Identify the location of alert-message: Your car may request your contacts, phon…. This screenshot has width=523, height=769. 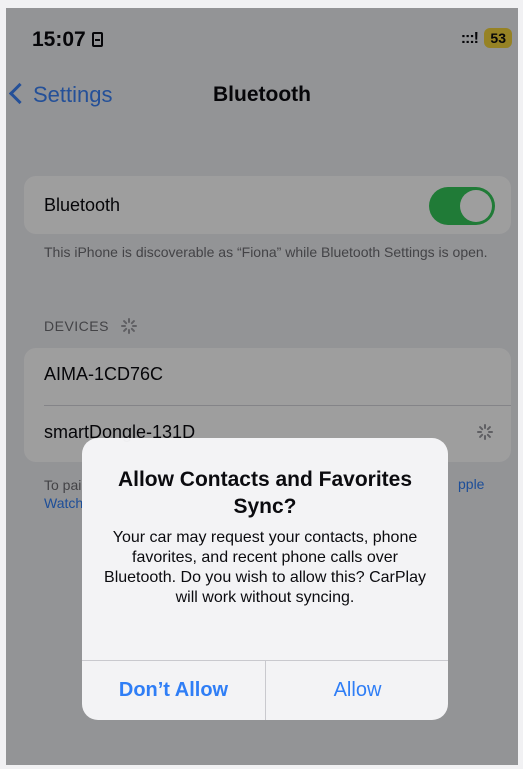
(265, 567).